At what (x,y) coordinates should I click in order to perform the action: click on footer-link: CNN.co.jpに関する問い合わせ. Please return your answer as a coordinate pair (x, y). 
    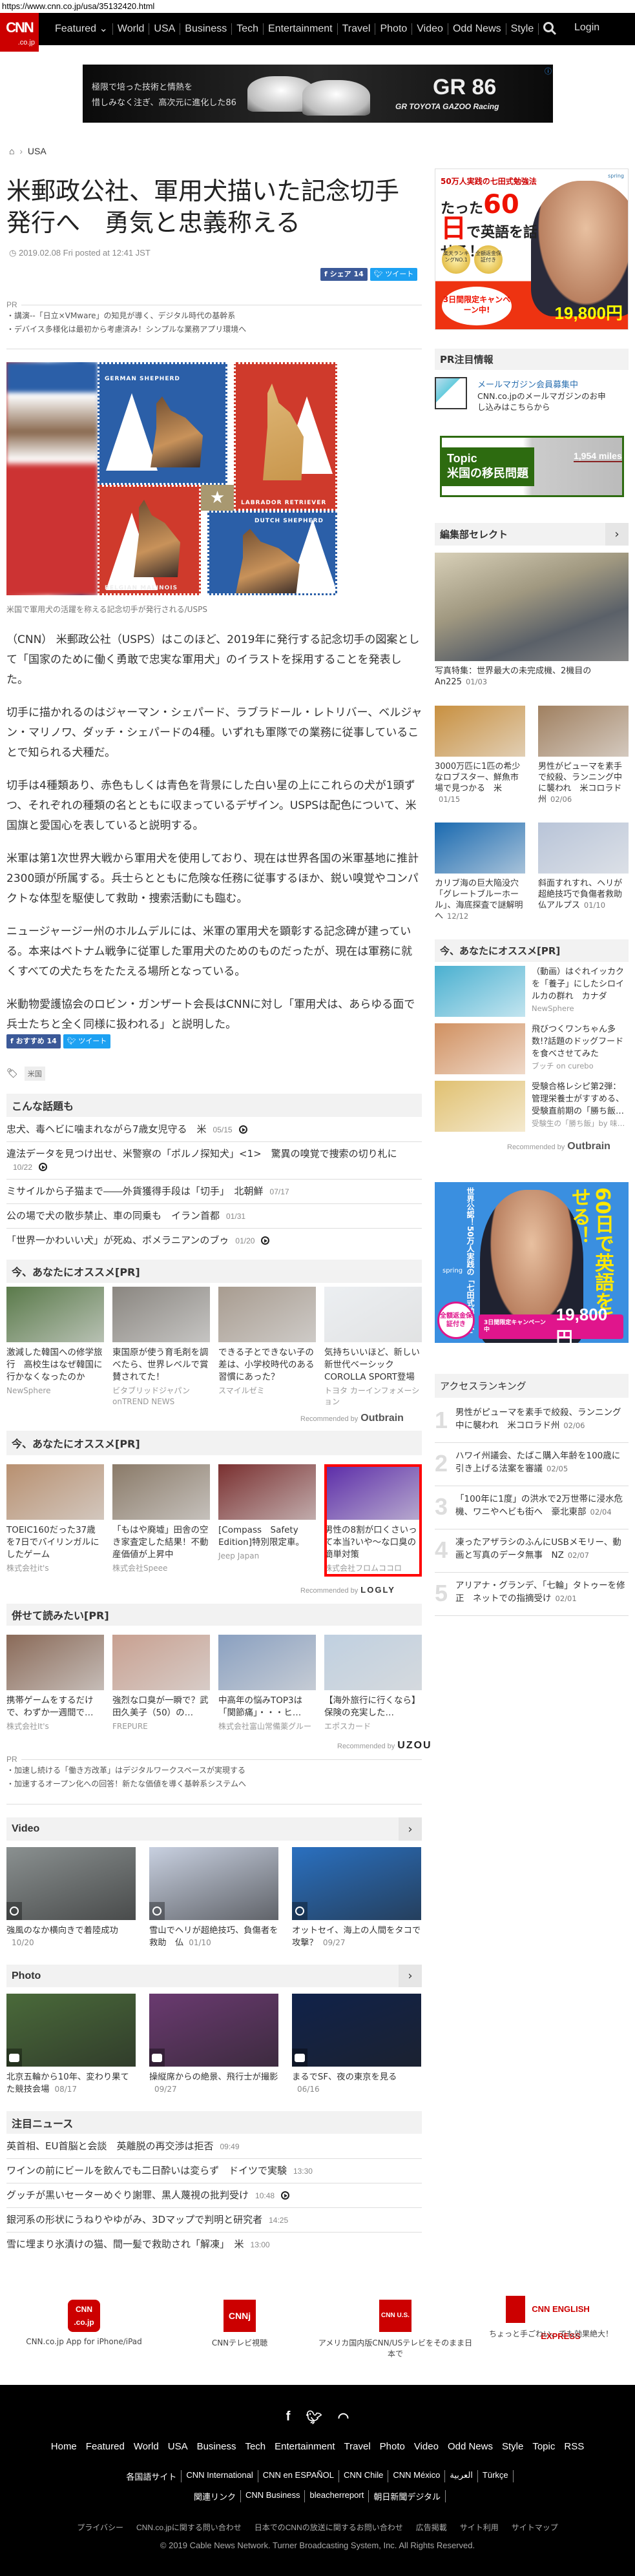
    Looking at the image, I should click on (189, 2527).